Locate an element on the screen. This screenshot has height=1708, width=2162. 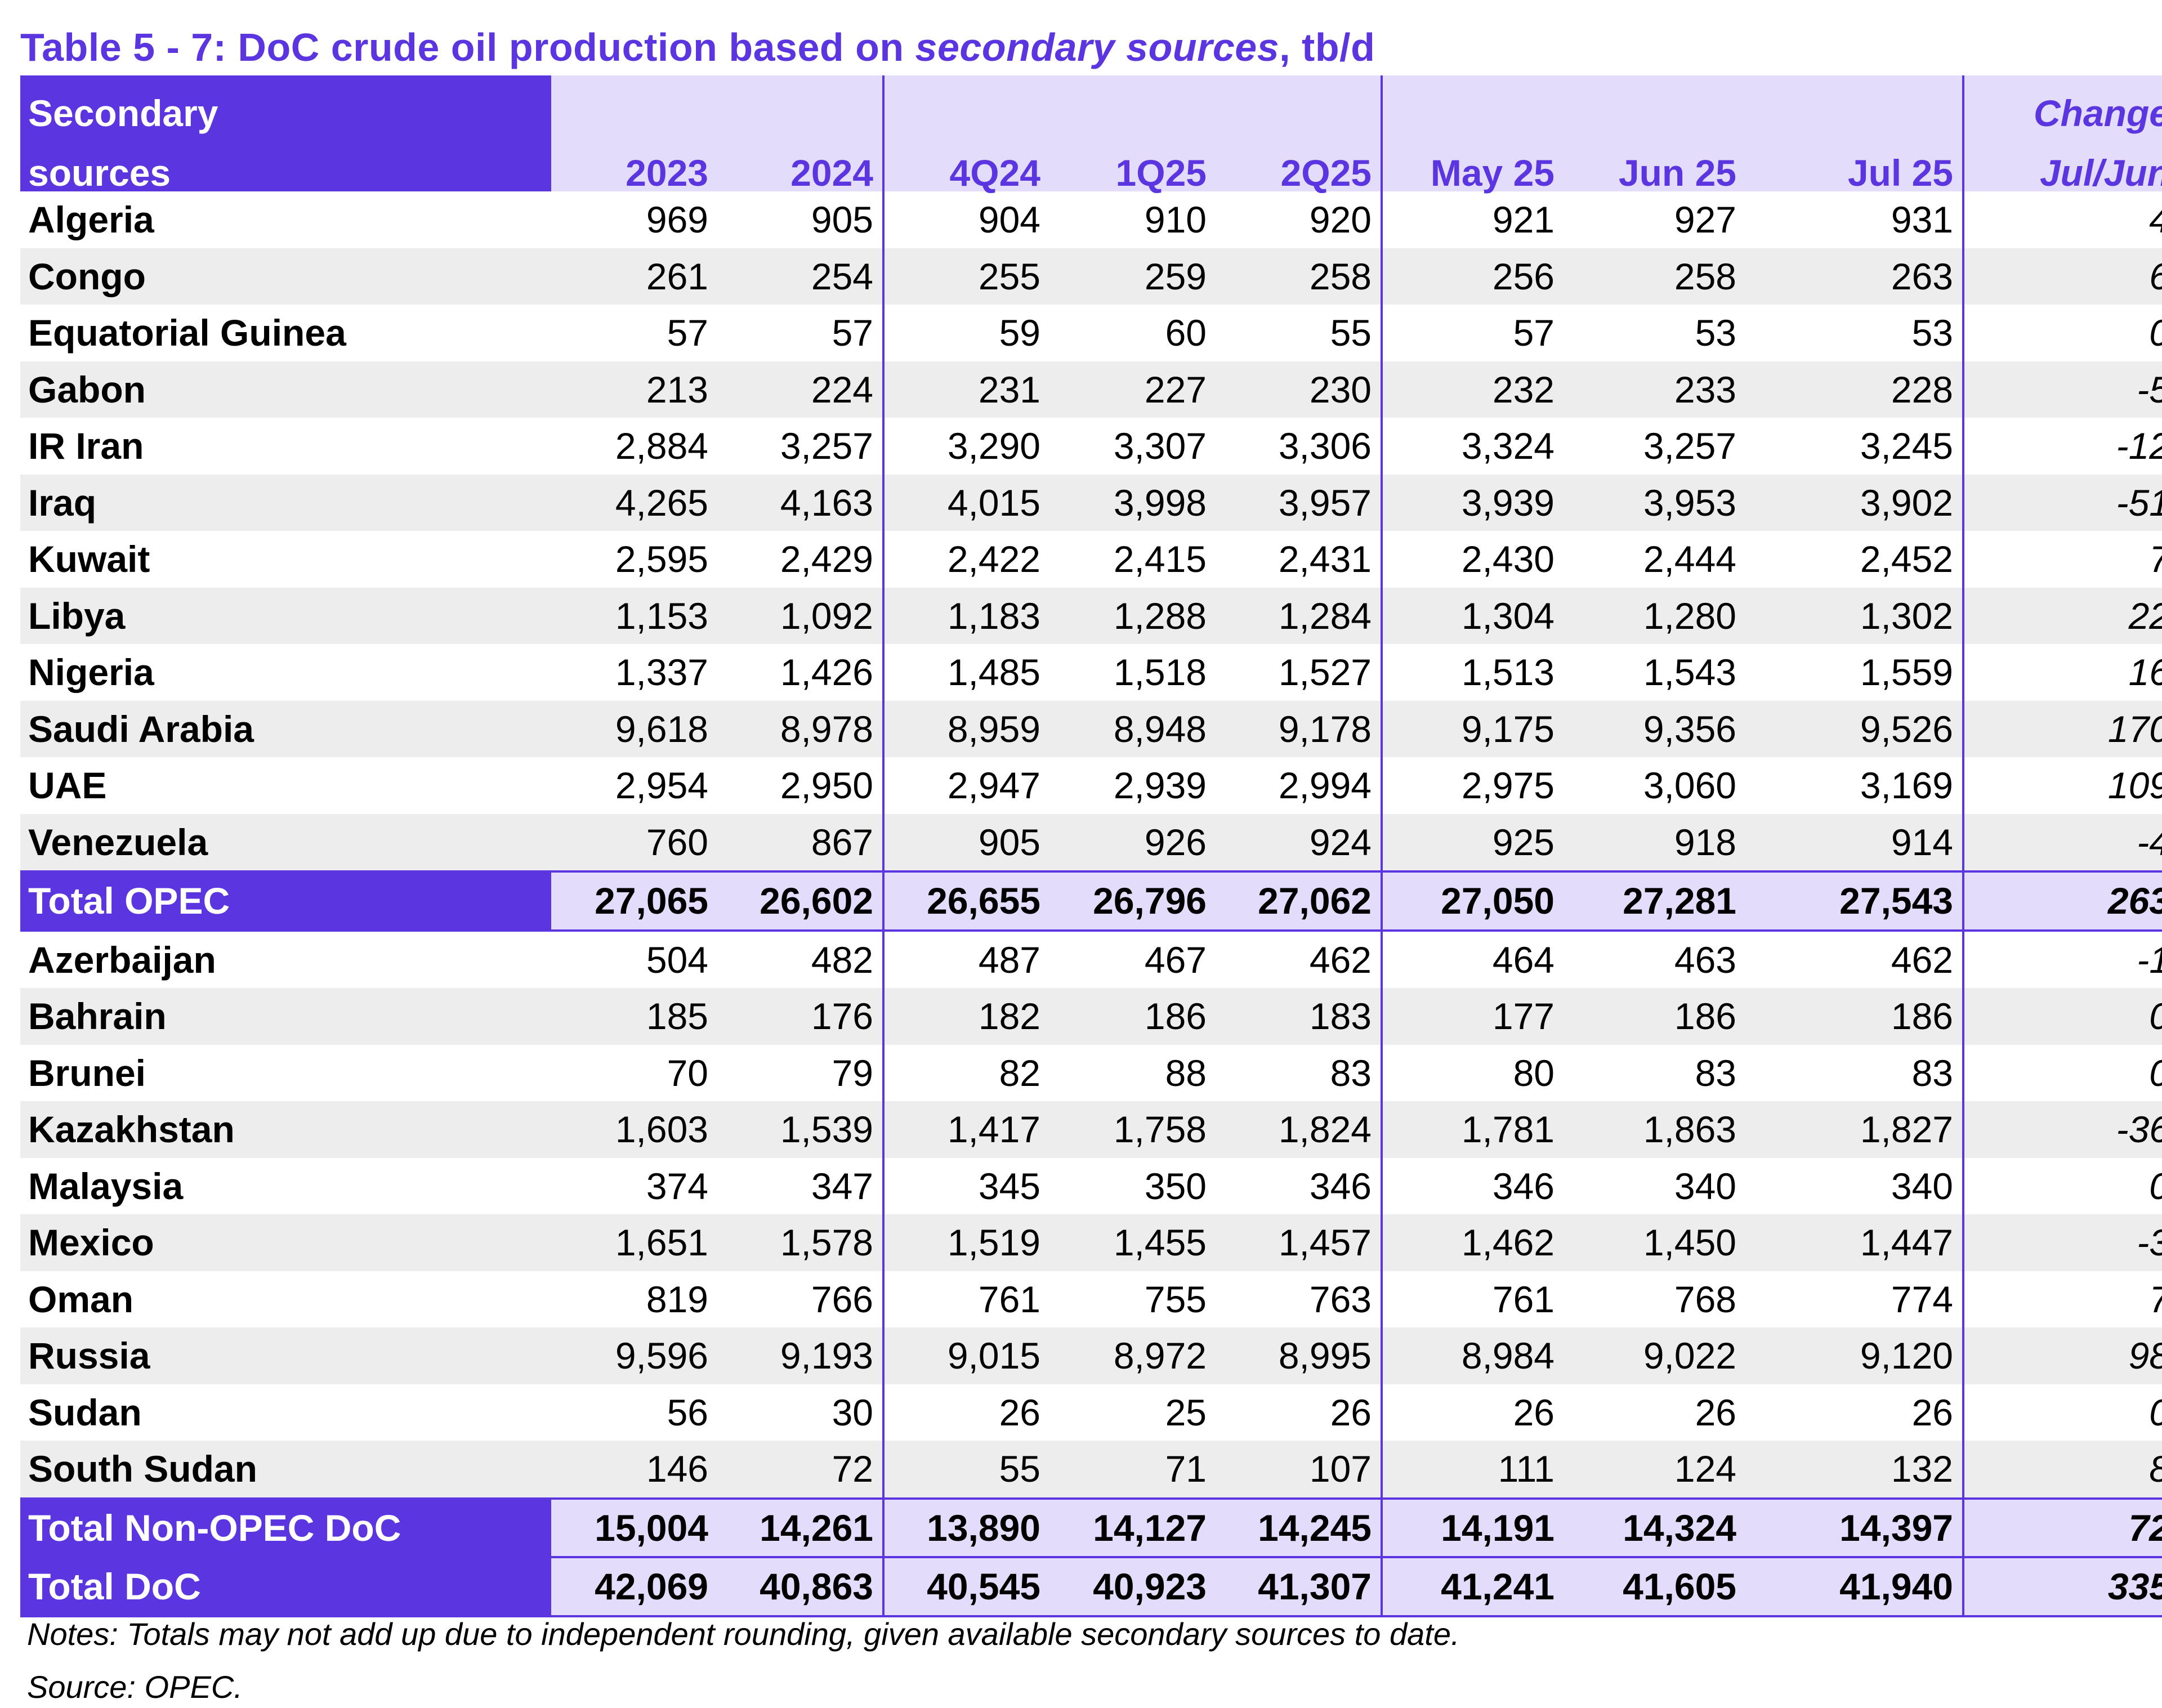
table-cell: 768 is located at coordinates (1705, 1299).